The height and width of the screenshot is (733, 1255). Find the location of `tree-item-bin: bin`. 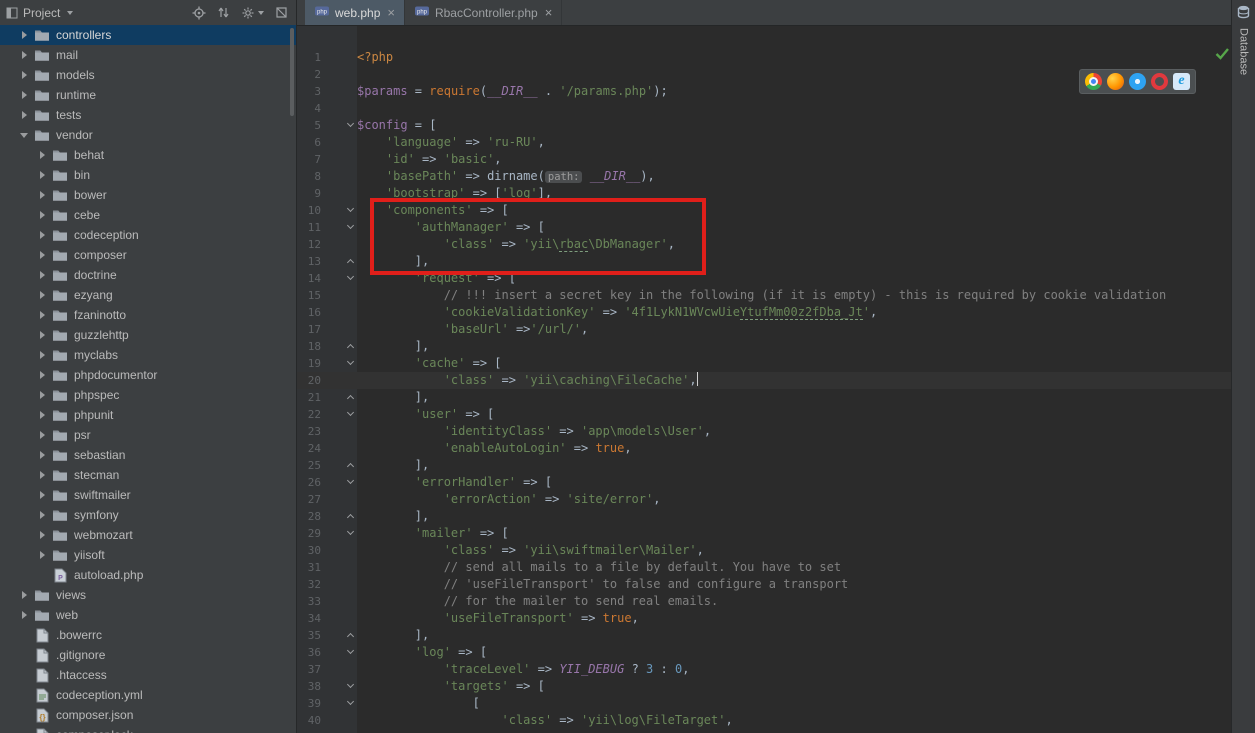

tree-item-bin: bin is located at coordinates (148, 175).